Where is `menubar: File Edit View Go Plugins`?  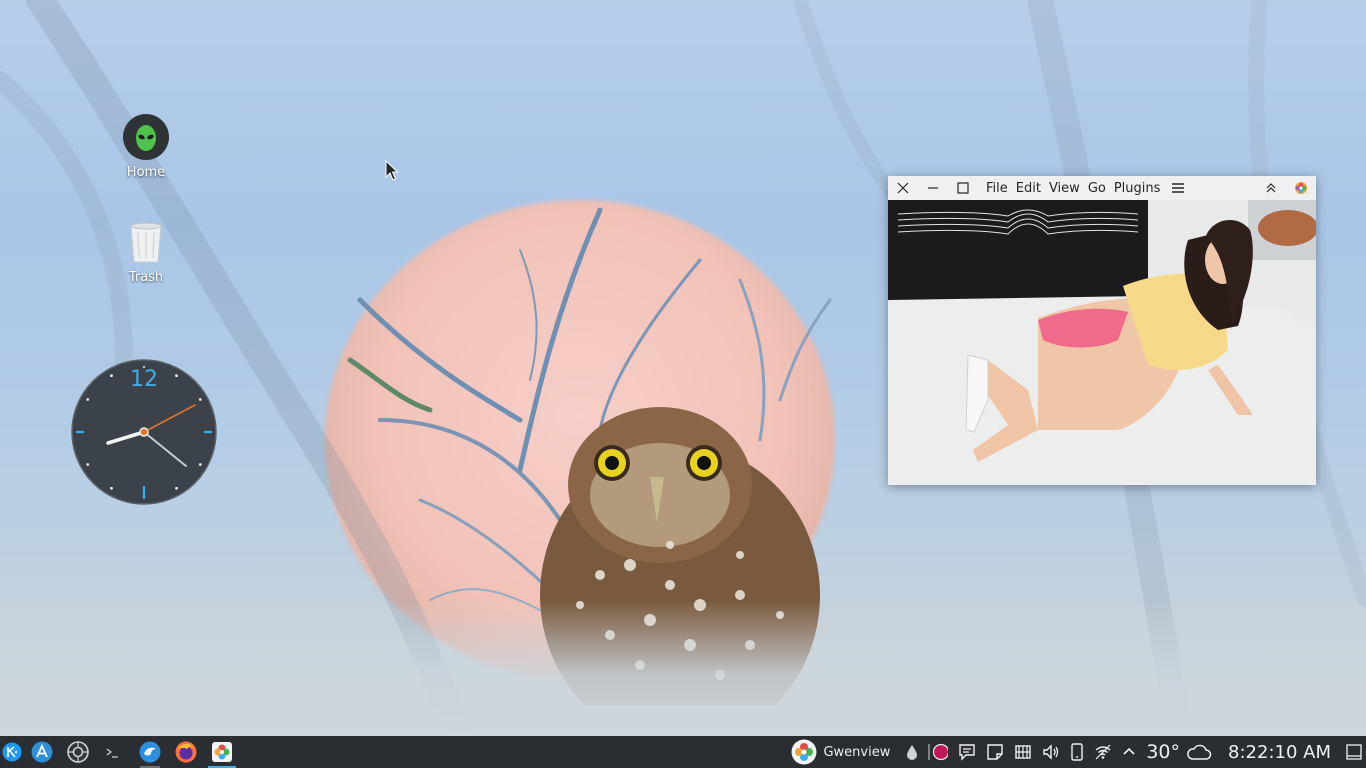
menubar: File Edit View Go Plugins is located at coordinates (1073, 188).